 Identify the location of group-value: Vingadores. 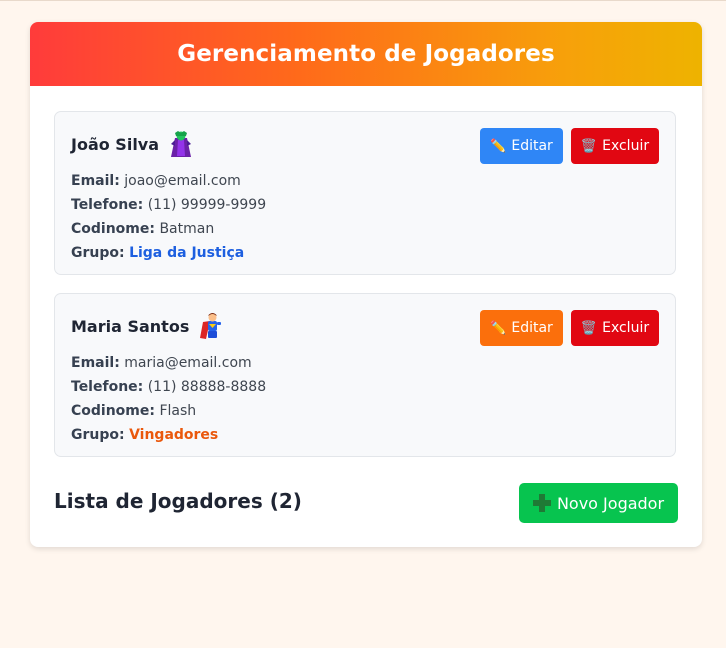
(174, 435).